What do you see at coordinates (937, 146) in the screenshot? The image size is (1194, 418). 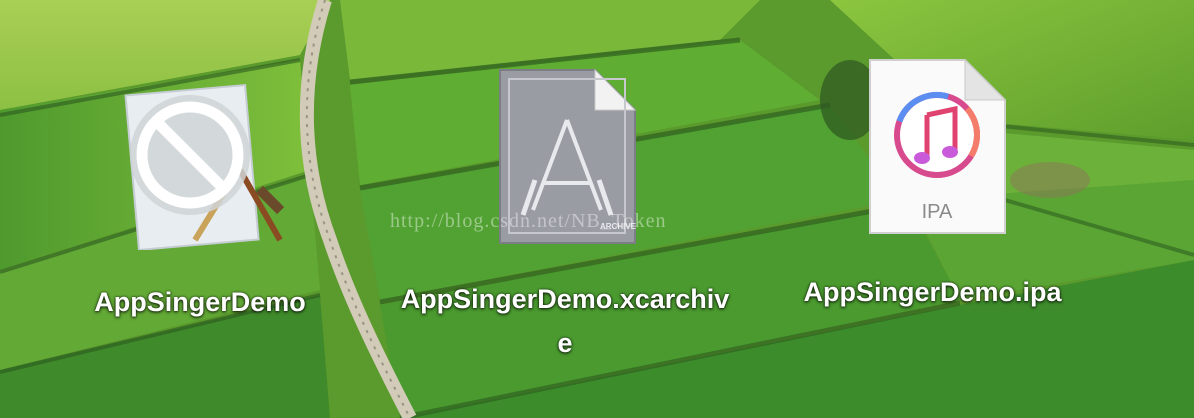 I see `ipa-icon: IPA` at bounding box center [937, 146].